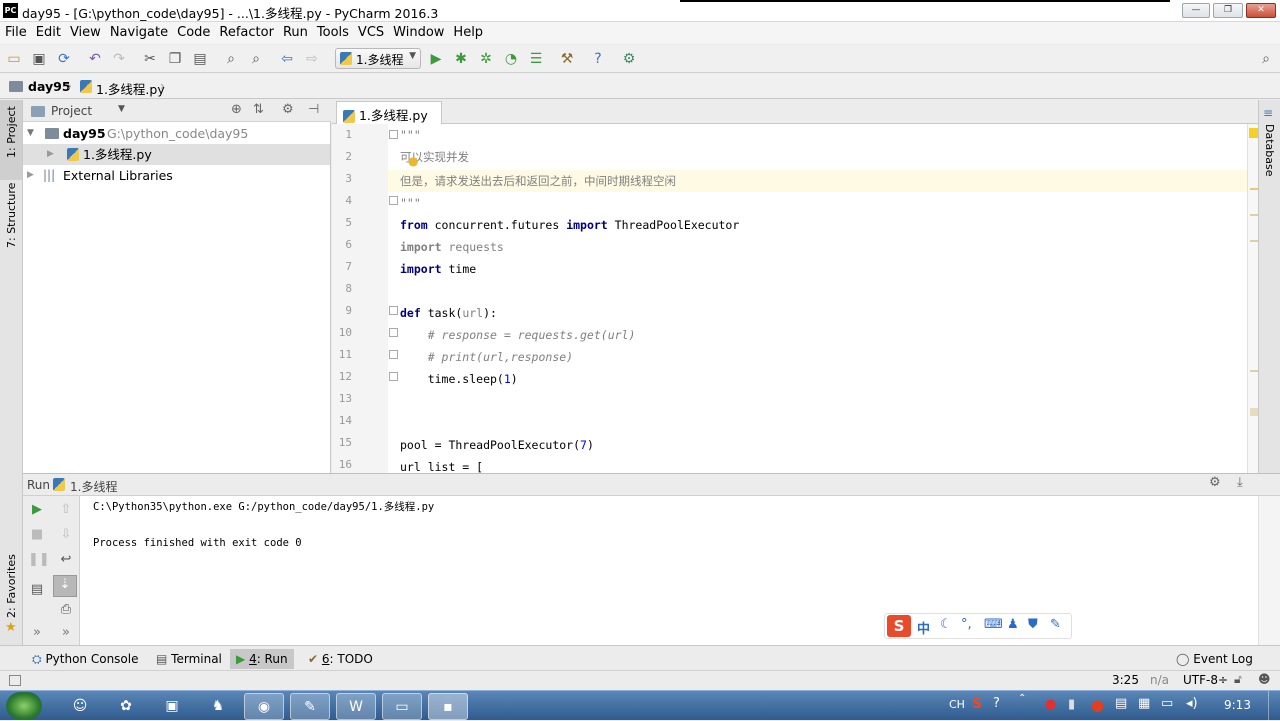 Image resolution: width=1280 pixels, height=721 pixels. What do you see at coordinates (138, 31) in the screenshot?
I see `menu-navigate: Navigate` at bounding box center [138, 31].